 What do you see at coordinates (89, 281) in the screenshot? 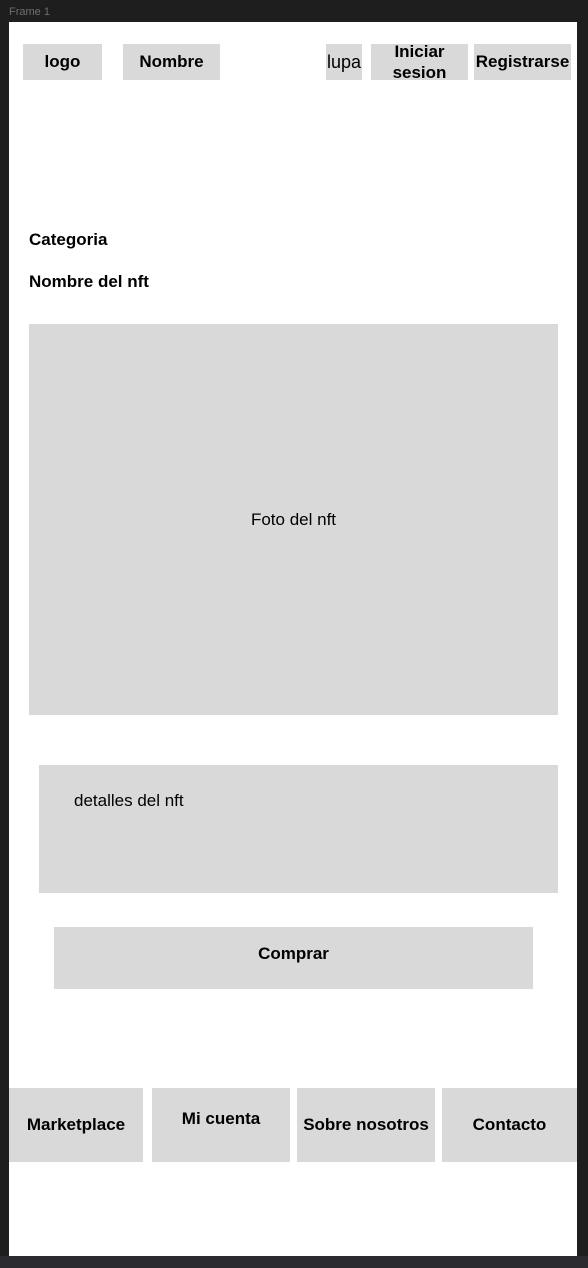
I see `product-name: Nombre del nft` at bounding box center [89, 281].